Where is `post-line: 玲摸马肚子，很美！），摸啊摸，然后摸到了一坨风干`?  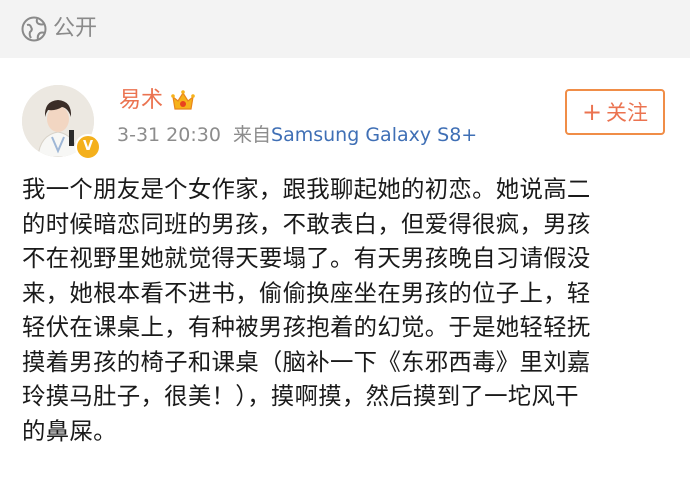 post-line: 玲摸马肚子，很美！），摸啊摸，然后摸到了一坨风干 is located at coordinates (300, 396).